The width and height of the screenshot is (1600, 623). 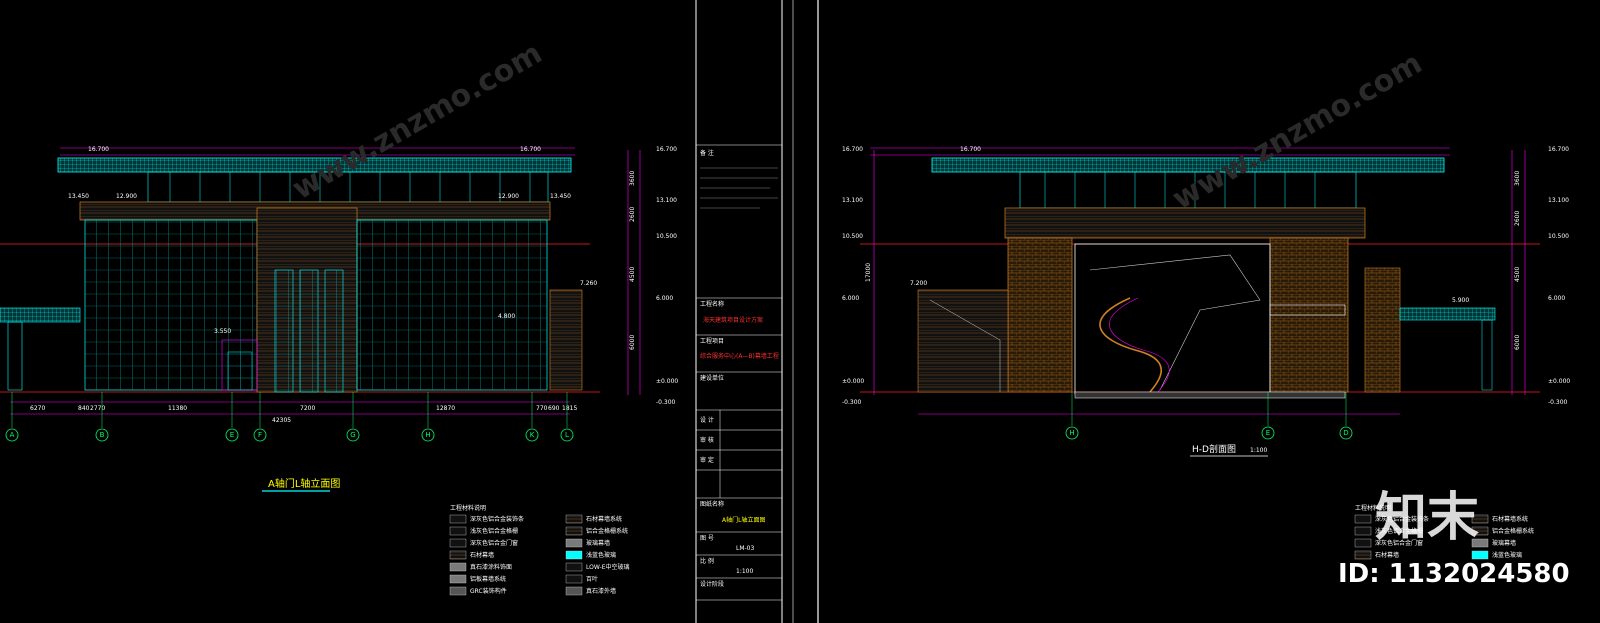 I want to click on legend-item: 百叶, so click(x=592, y=579).